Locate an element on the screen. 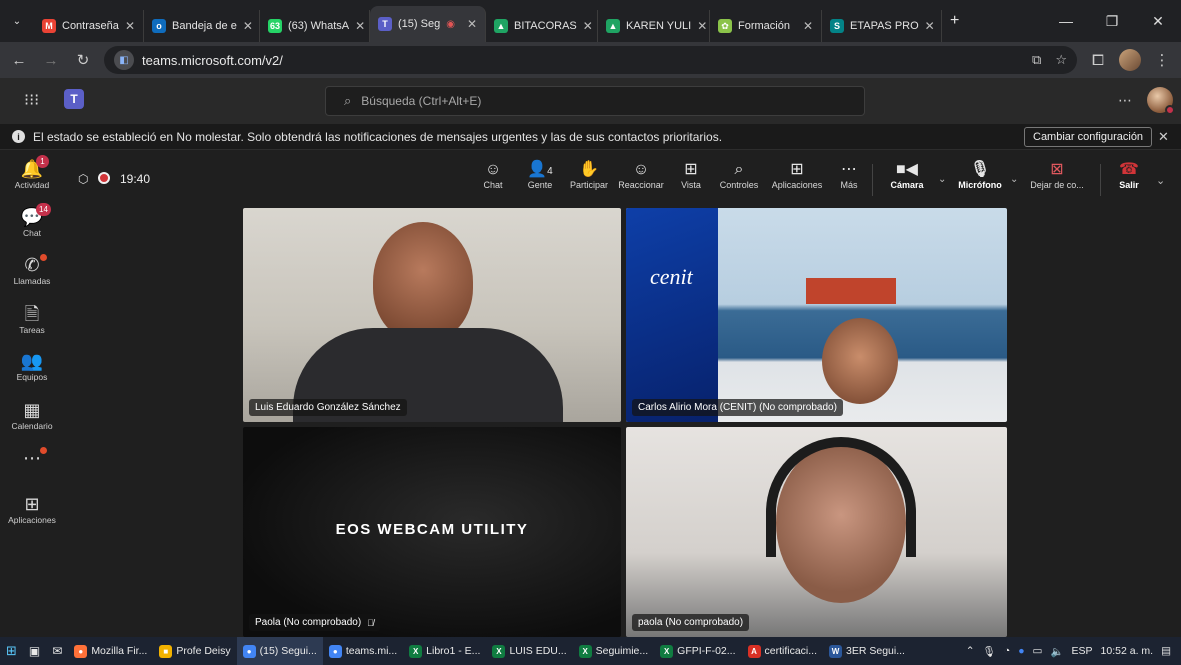  wifi-icon: ◔ is located at coordinates (1007, 651).